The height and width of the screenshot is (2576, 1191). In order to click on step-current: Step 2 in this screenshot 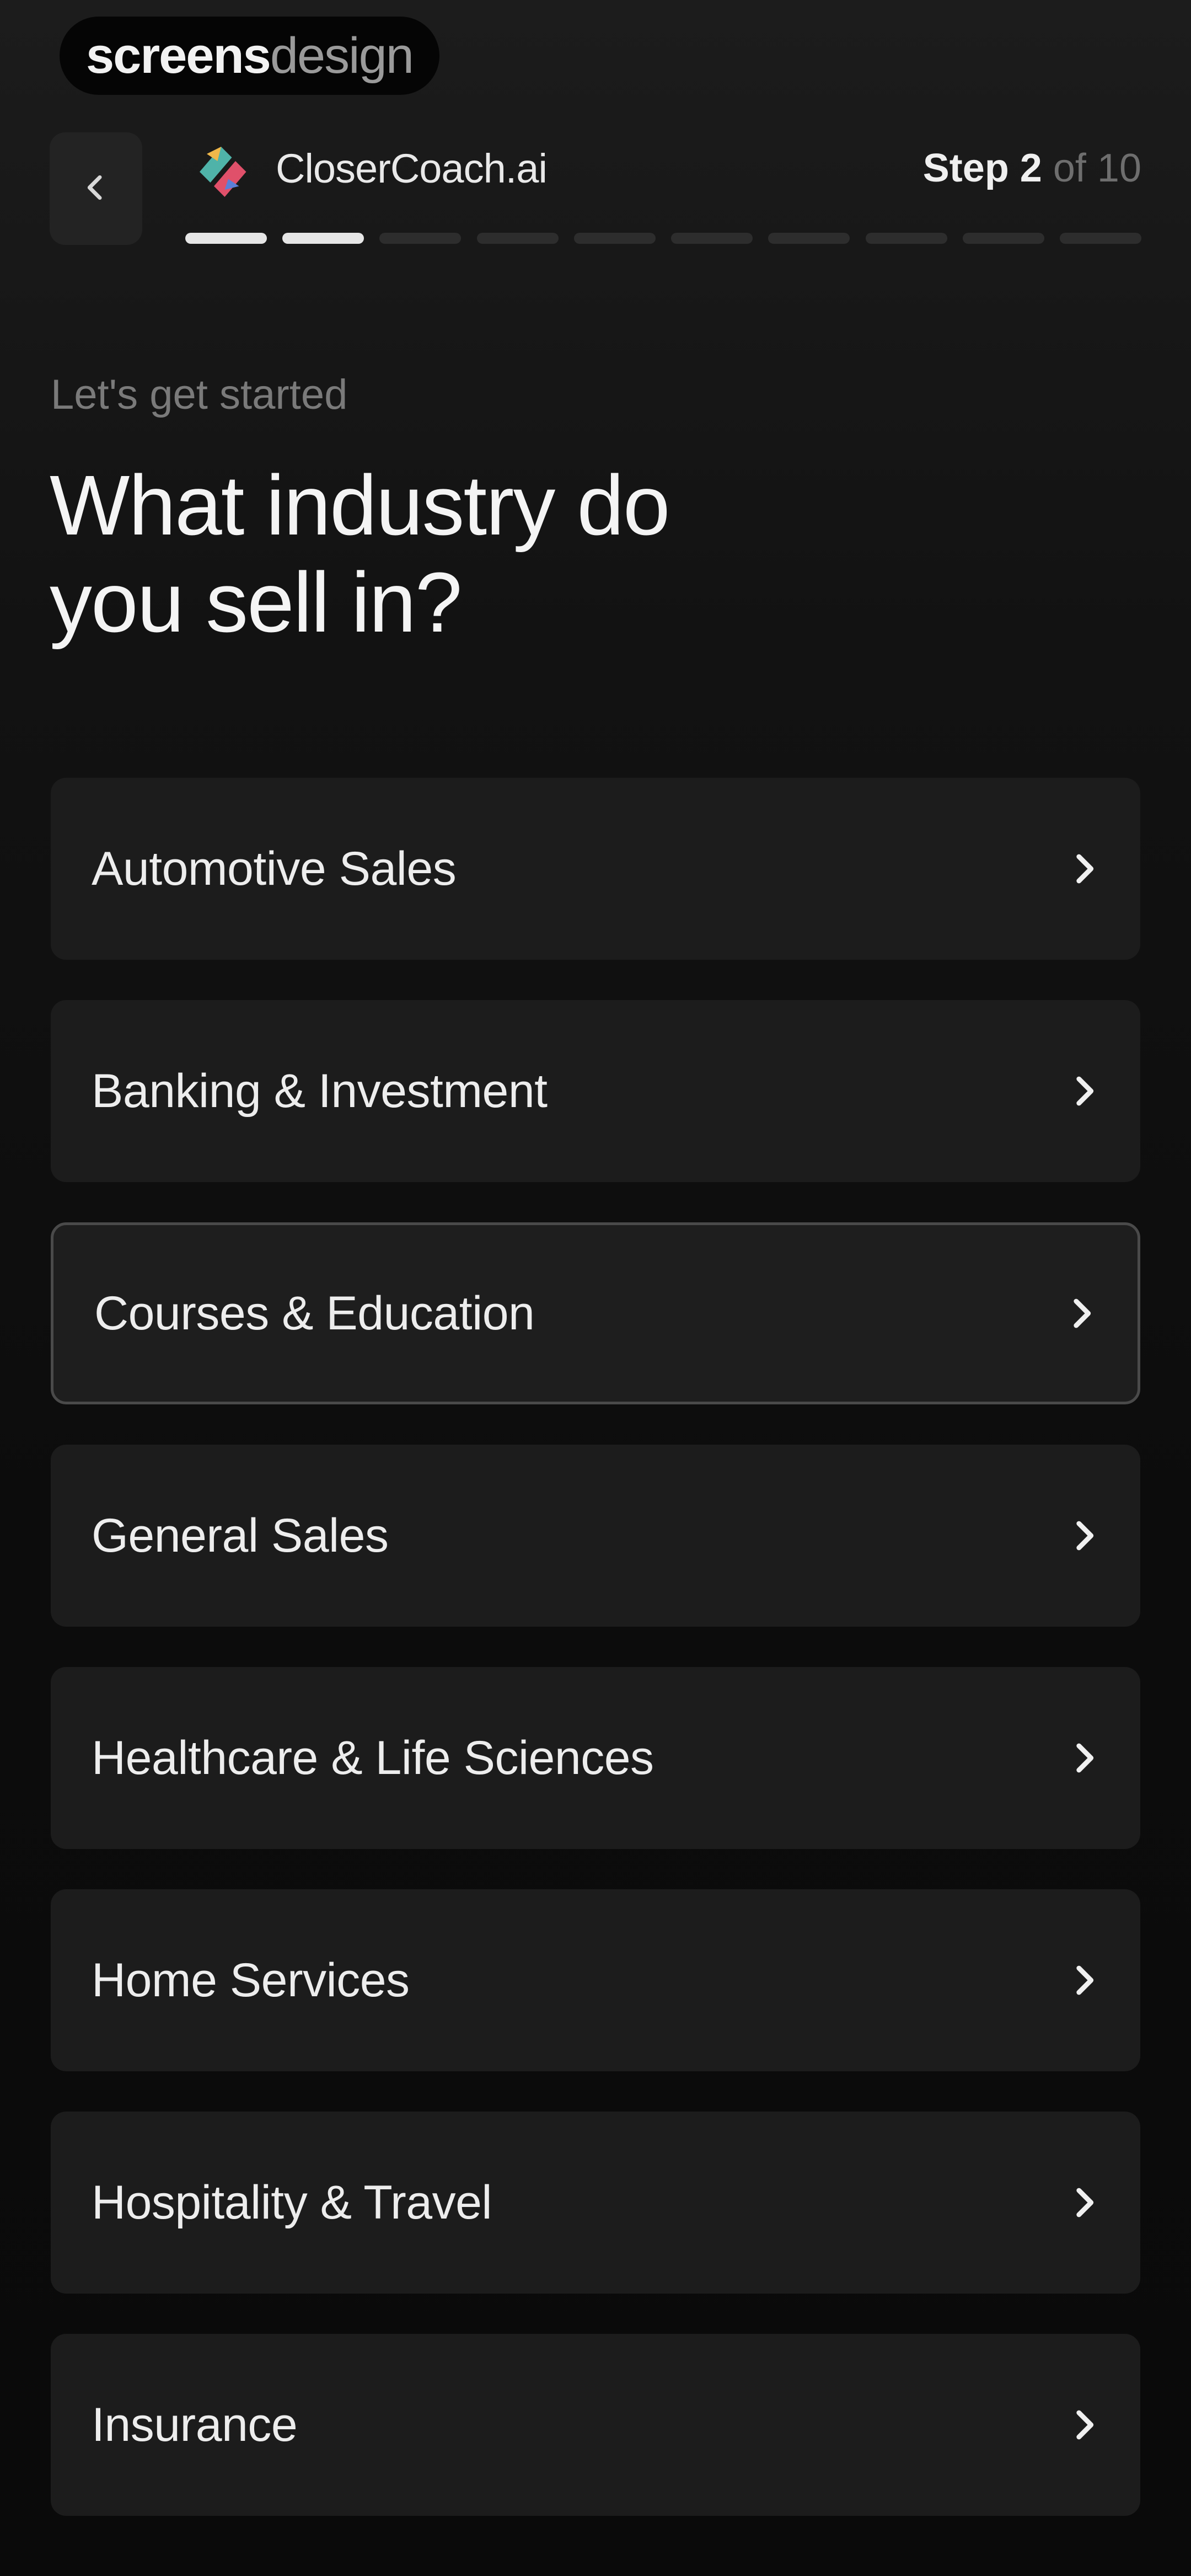, I will do `click(982, 168)`.